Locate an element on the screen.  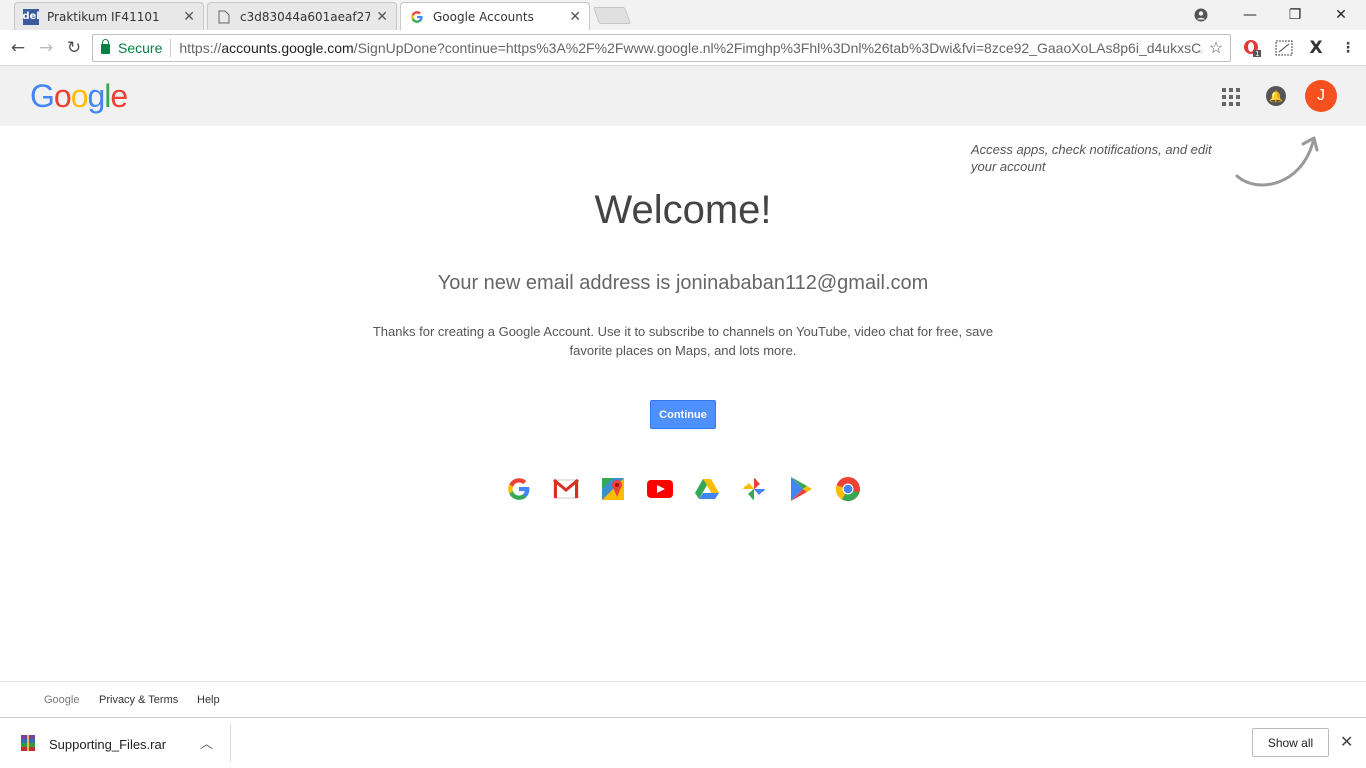
tab-title: Google Accounts is located at coordinates (483, 16).